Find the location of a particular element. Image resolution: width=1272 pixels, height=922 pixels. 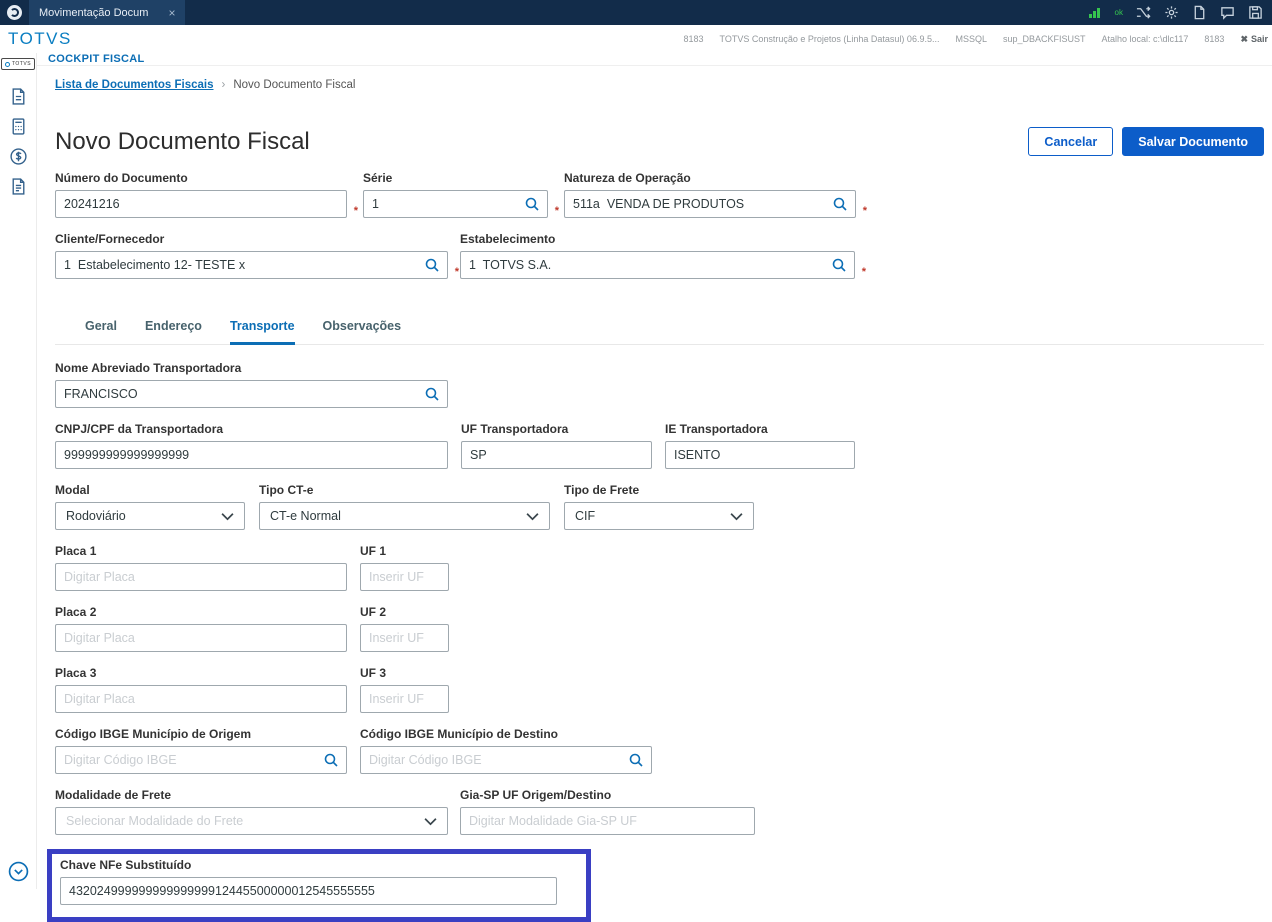

ibge-destino-input is located at coordinates (506, 760).